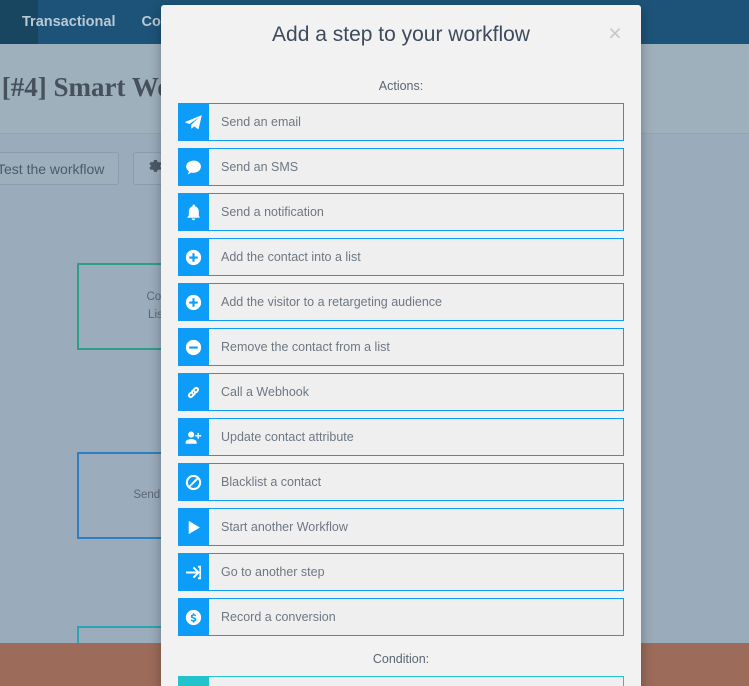 The width and height of the screenshot is (749, 686). What do you see at coordinates (193, 167) in the screenshot?
I see `comment-bubble-icon` at bounding box center [193, 167].